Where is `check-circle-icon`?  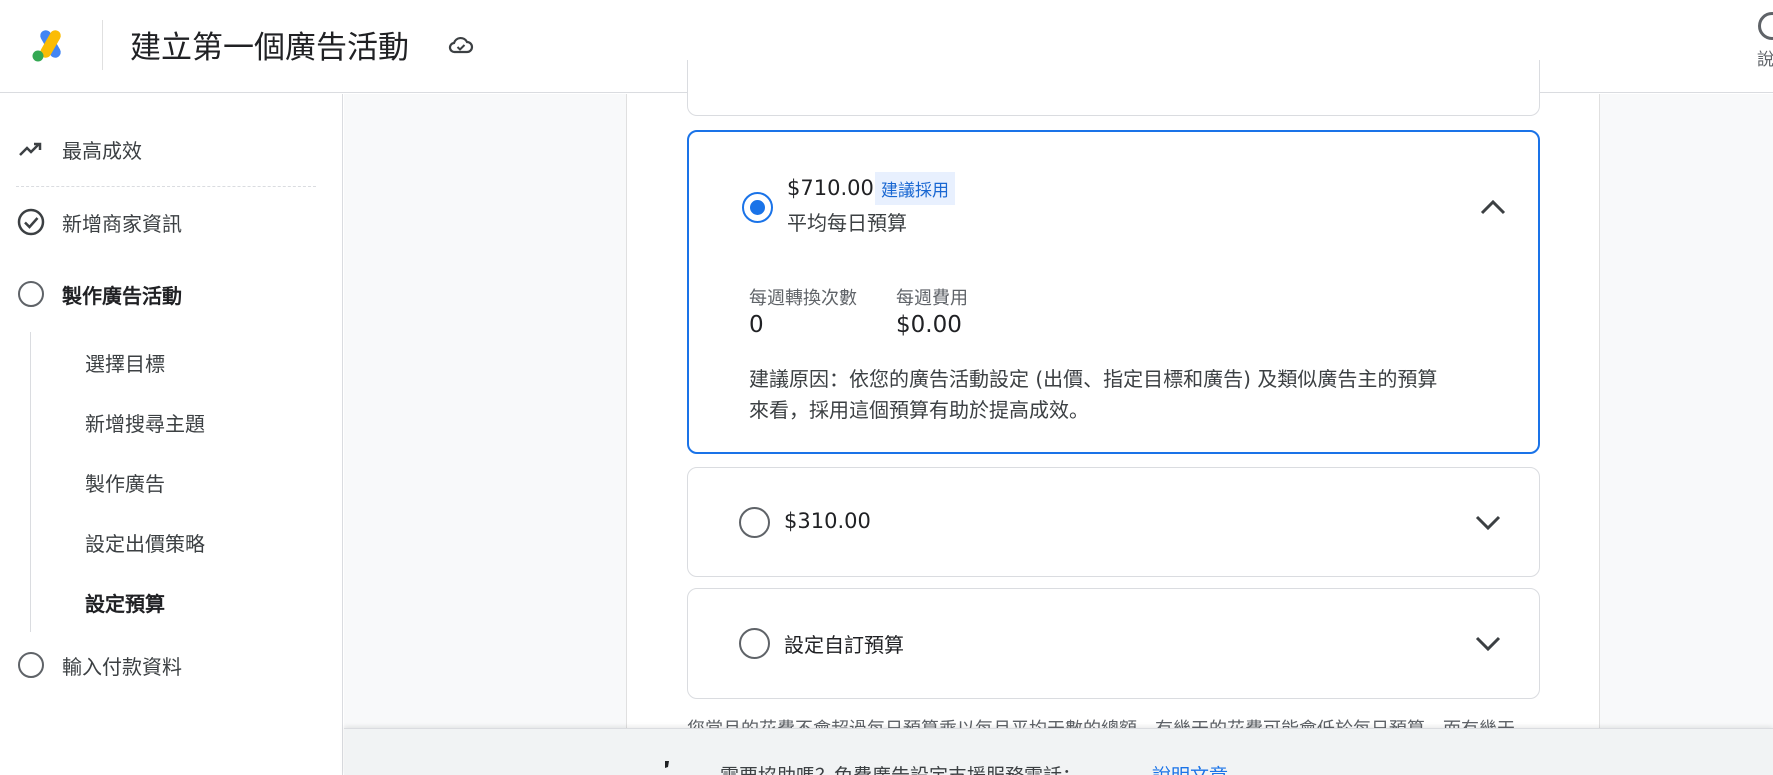 check-circle-icon is located at coordinates (31, 222).